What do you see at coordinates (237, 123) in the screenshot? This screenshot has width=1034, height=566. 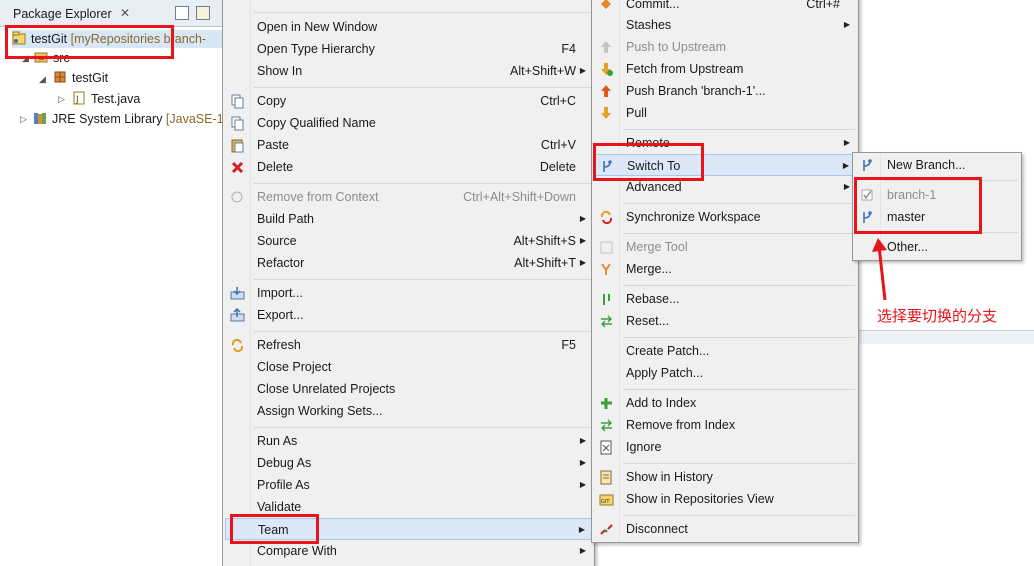 I see `copy-qualified-icon` at bounding box center [237, 123].